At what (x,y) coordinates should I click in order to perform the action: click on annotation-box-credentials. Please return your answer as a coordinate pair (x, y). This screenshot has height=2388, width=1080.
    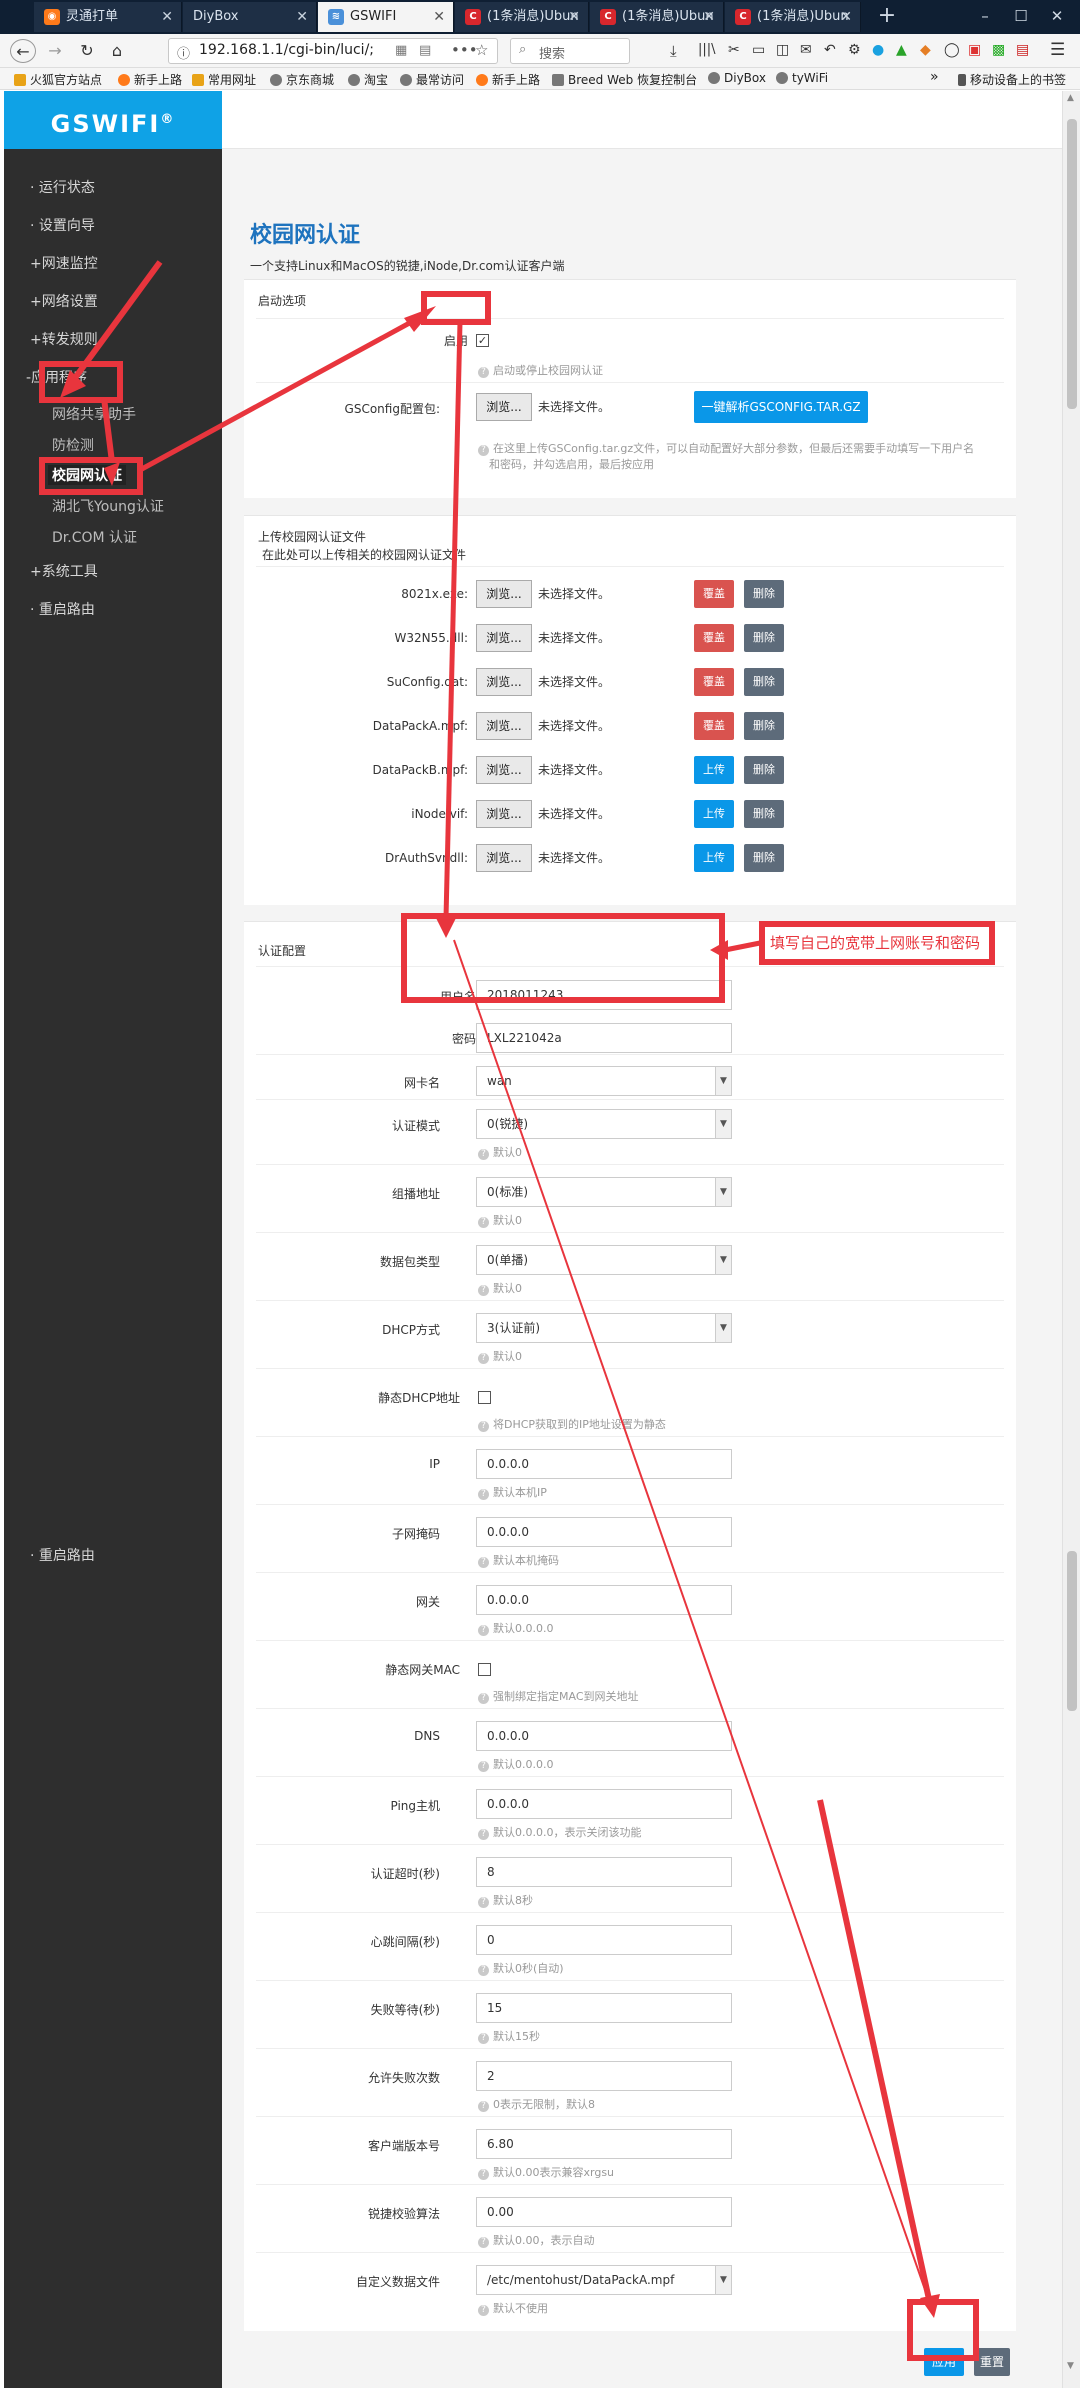
    Looking at the image, I should click on (563, 958).